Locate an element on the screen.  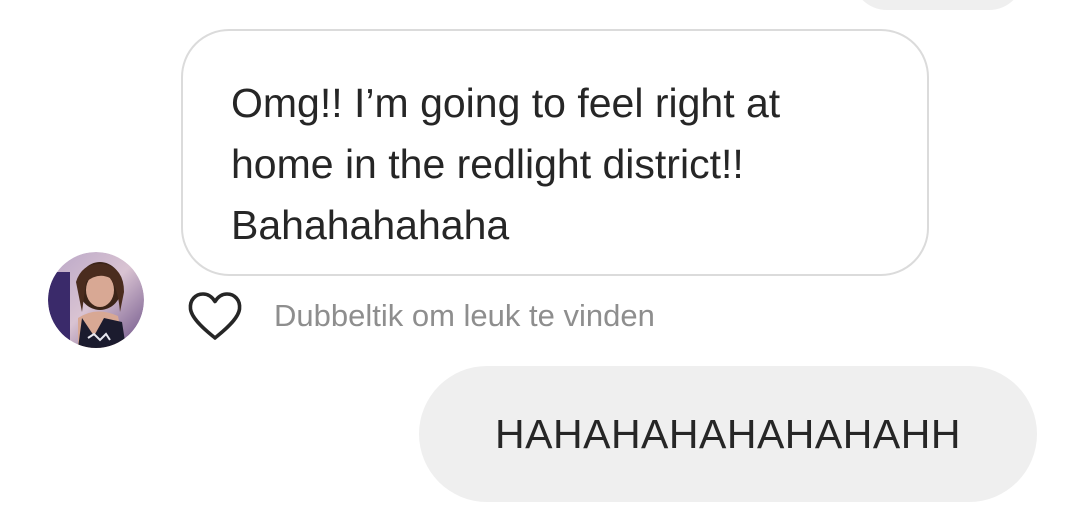
previous-message-bubble is located at coordinates (938, 5).